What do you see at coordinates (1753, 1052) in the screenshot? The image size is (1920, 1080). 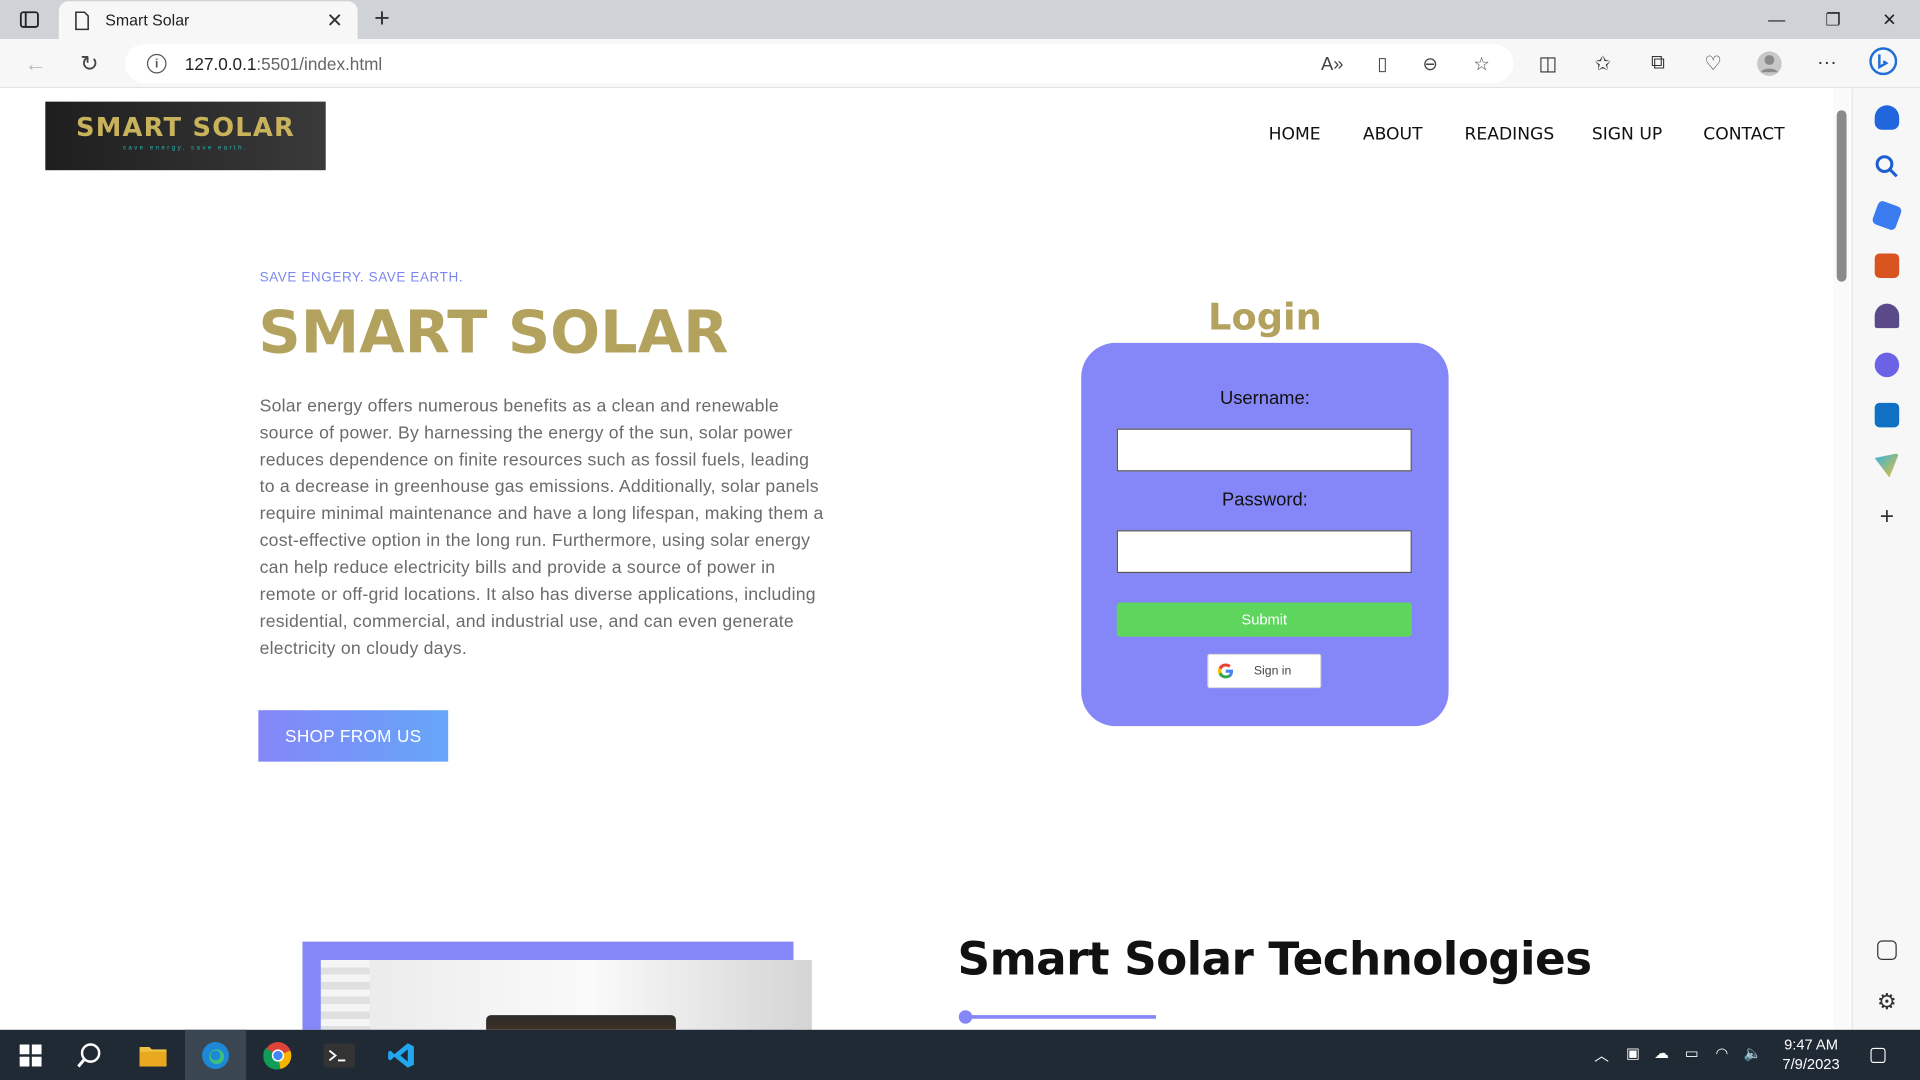 I see `volume-icon: 🔈` at bounding box center [1753, 1052].